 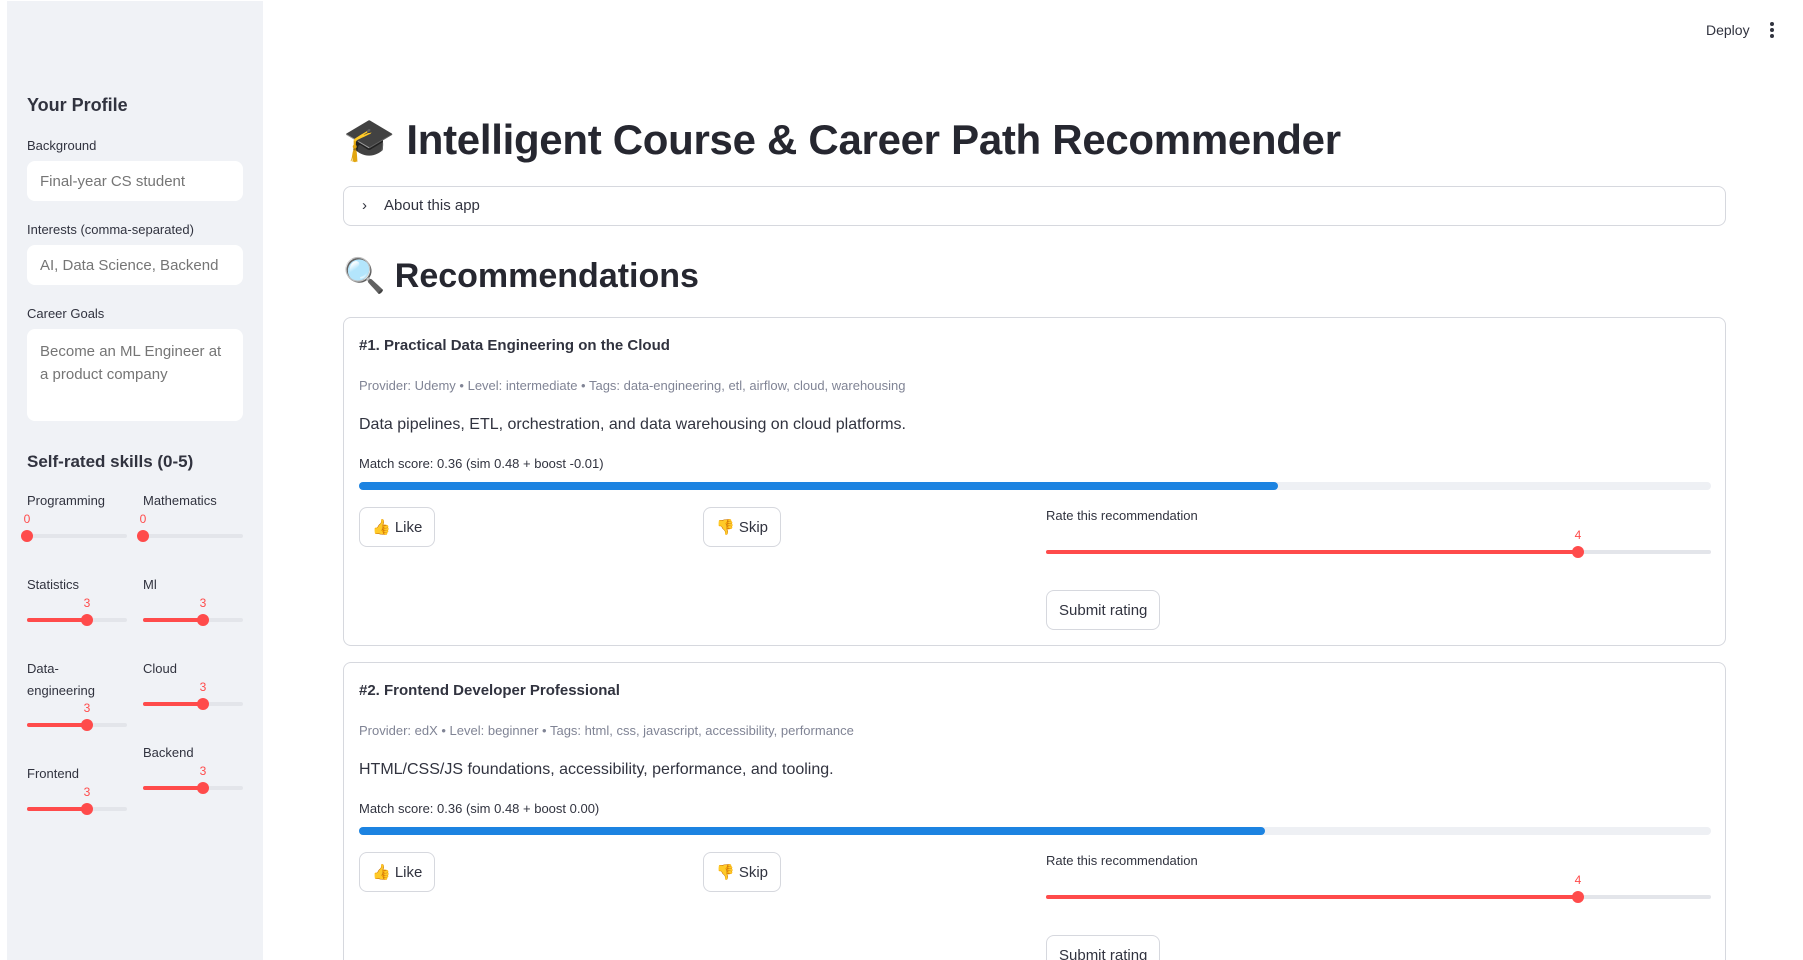 I want to click on skill-slider-mathematics: 0, so click(x=190, y=529).